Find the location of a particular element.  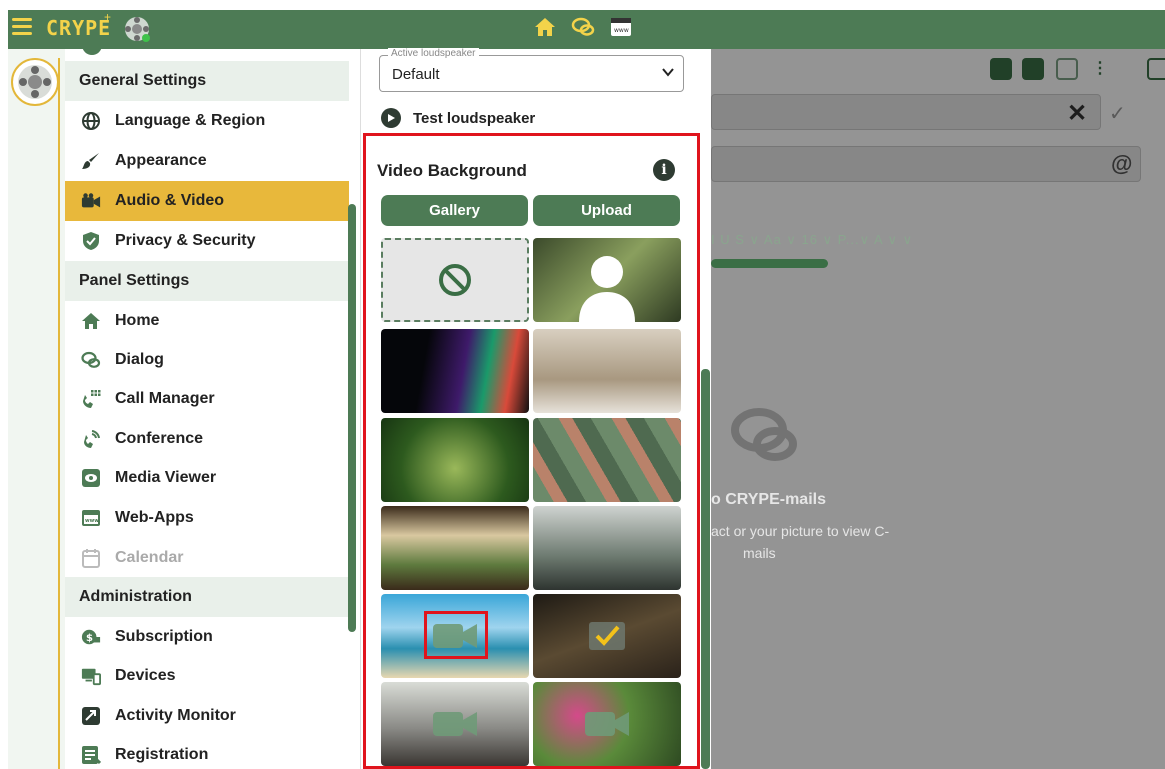

sidebar-item-label: Appearance is located at coordinates (161, 160).